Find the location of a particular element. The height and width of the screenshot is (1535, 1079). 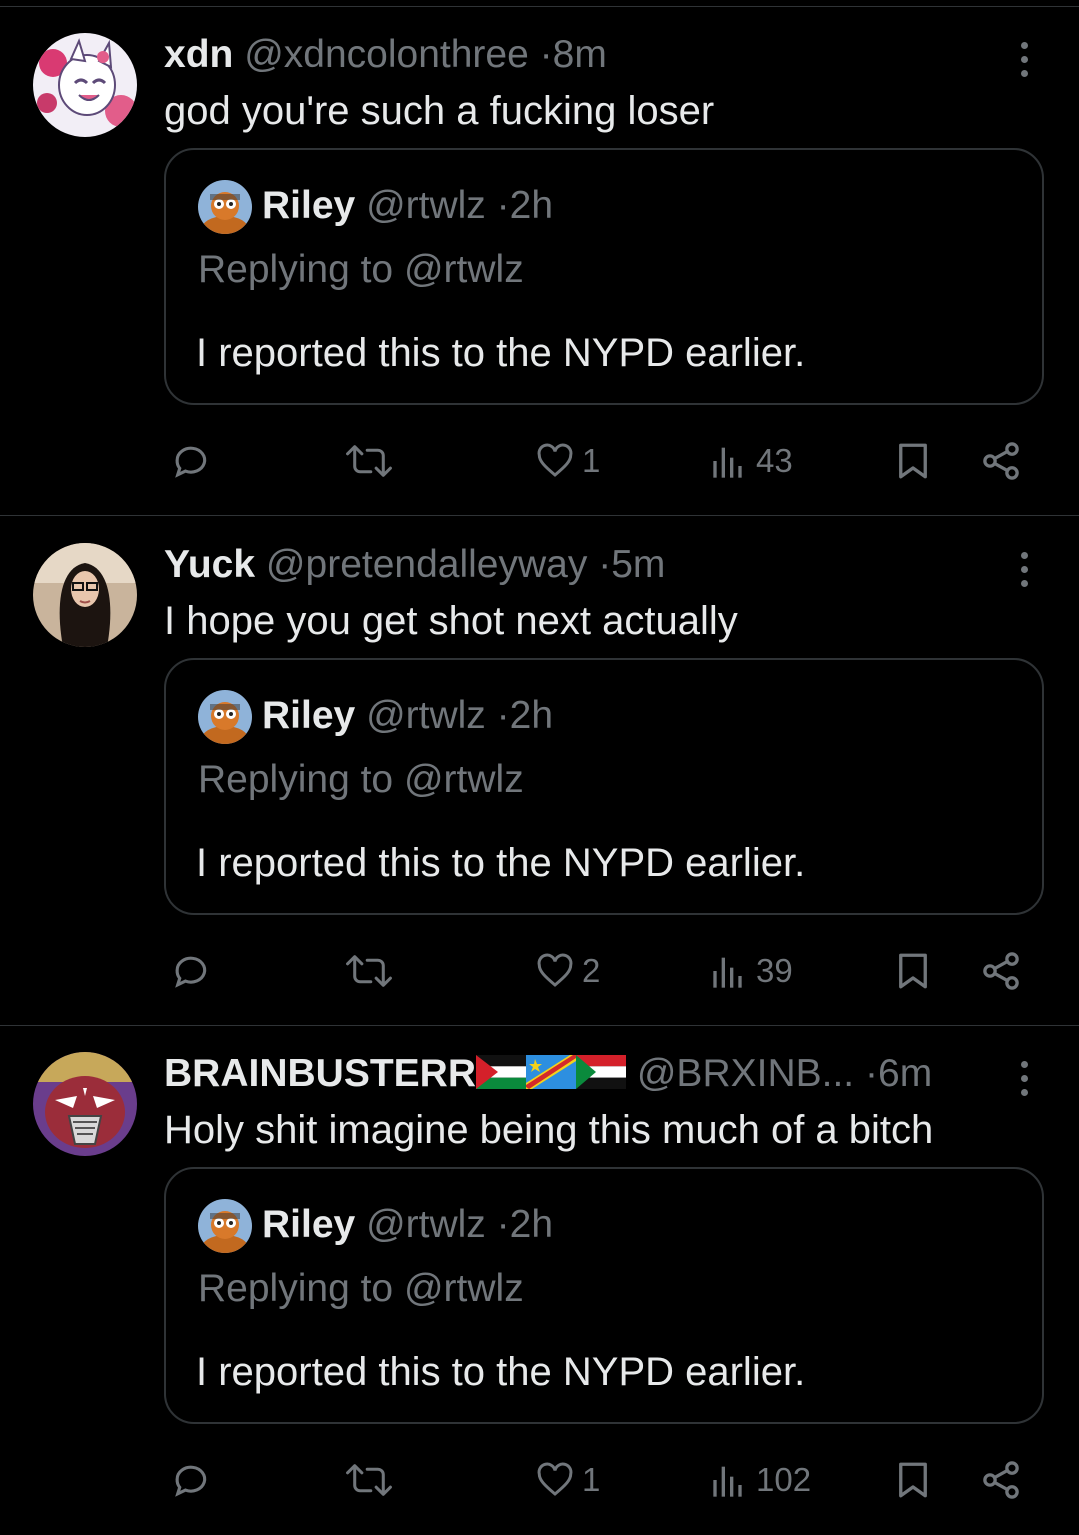

views-button: 39 is located at coordinates (751, 971).